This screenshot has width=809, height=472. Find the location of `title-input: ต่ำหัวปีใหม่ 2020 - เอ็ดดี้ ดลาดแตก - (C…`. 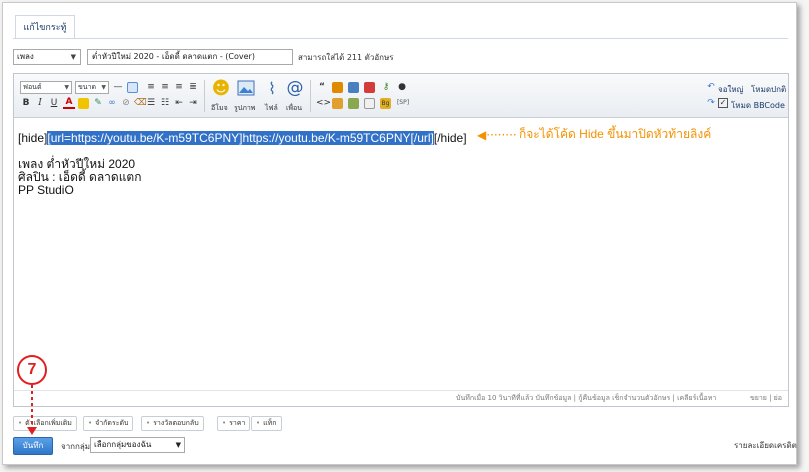

title-input: ต่ำหัวปีใหม่ 2020 - เอ็ดดี้ ดลาดแตก - (C… is located at coordinates (190, 57).